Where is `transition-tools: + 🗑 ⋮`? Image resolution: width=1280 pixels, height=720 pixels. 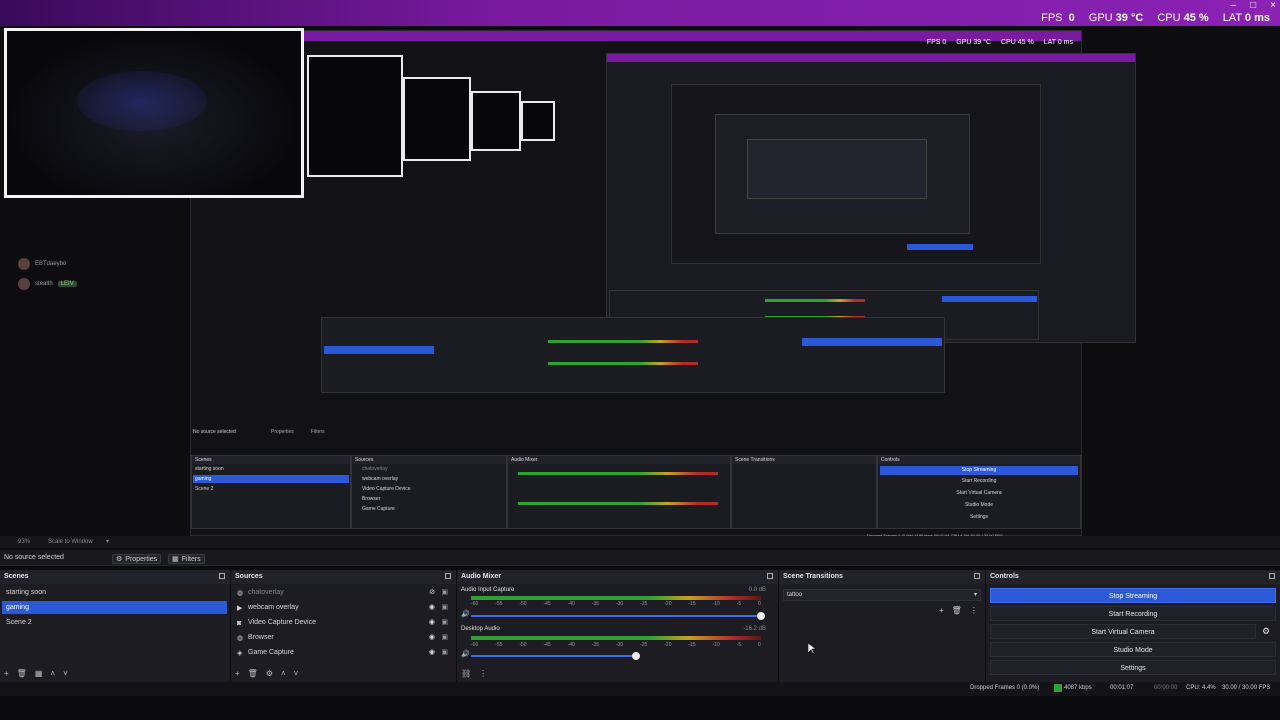
transition-tools: + 🗑 ⋮ is located at coordinates (958, 610).